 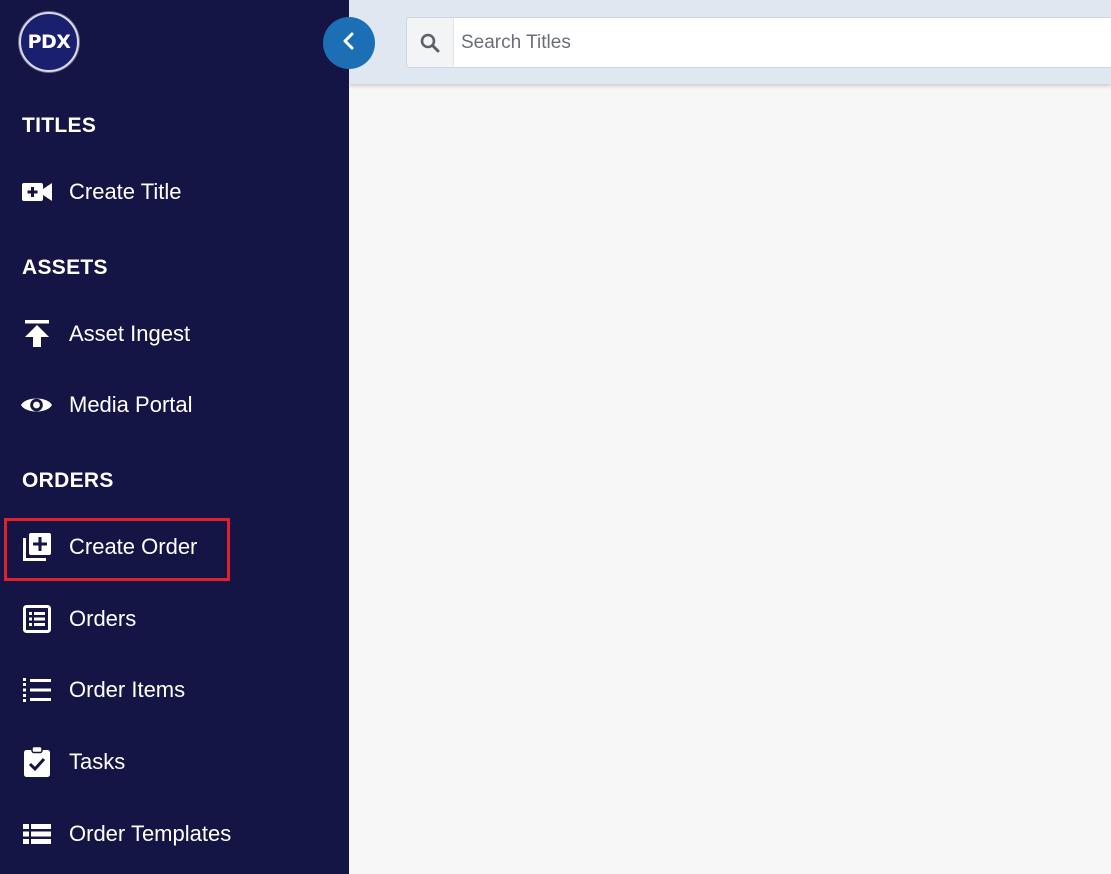 I want to click on nav-item-label: Order Templates, so click(x=150, y=833).